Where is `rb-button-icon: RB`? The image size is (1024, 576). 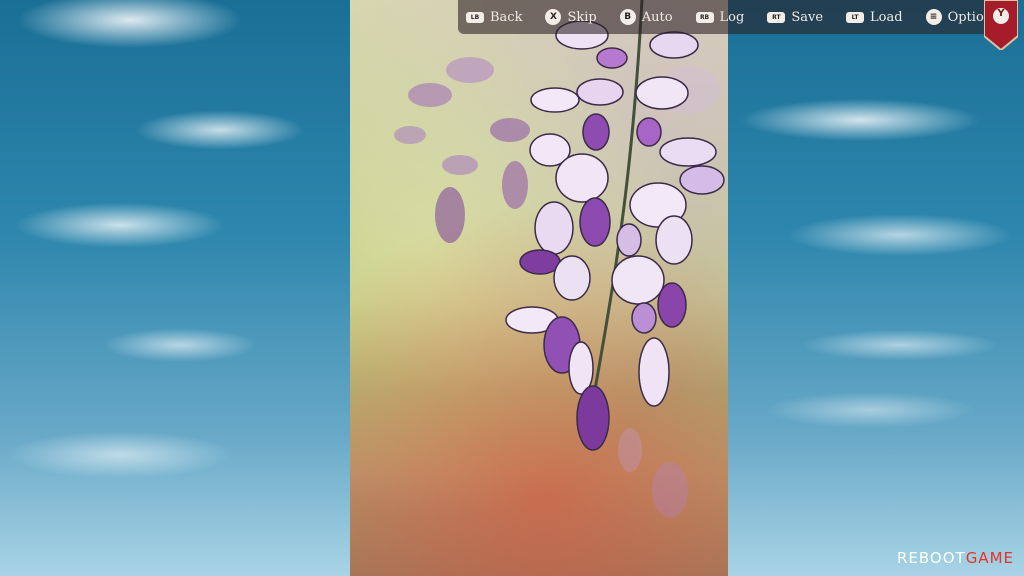
rb-button-icon: RB is located at coordinates (704, 17).